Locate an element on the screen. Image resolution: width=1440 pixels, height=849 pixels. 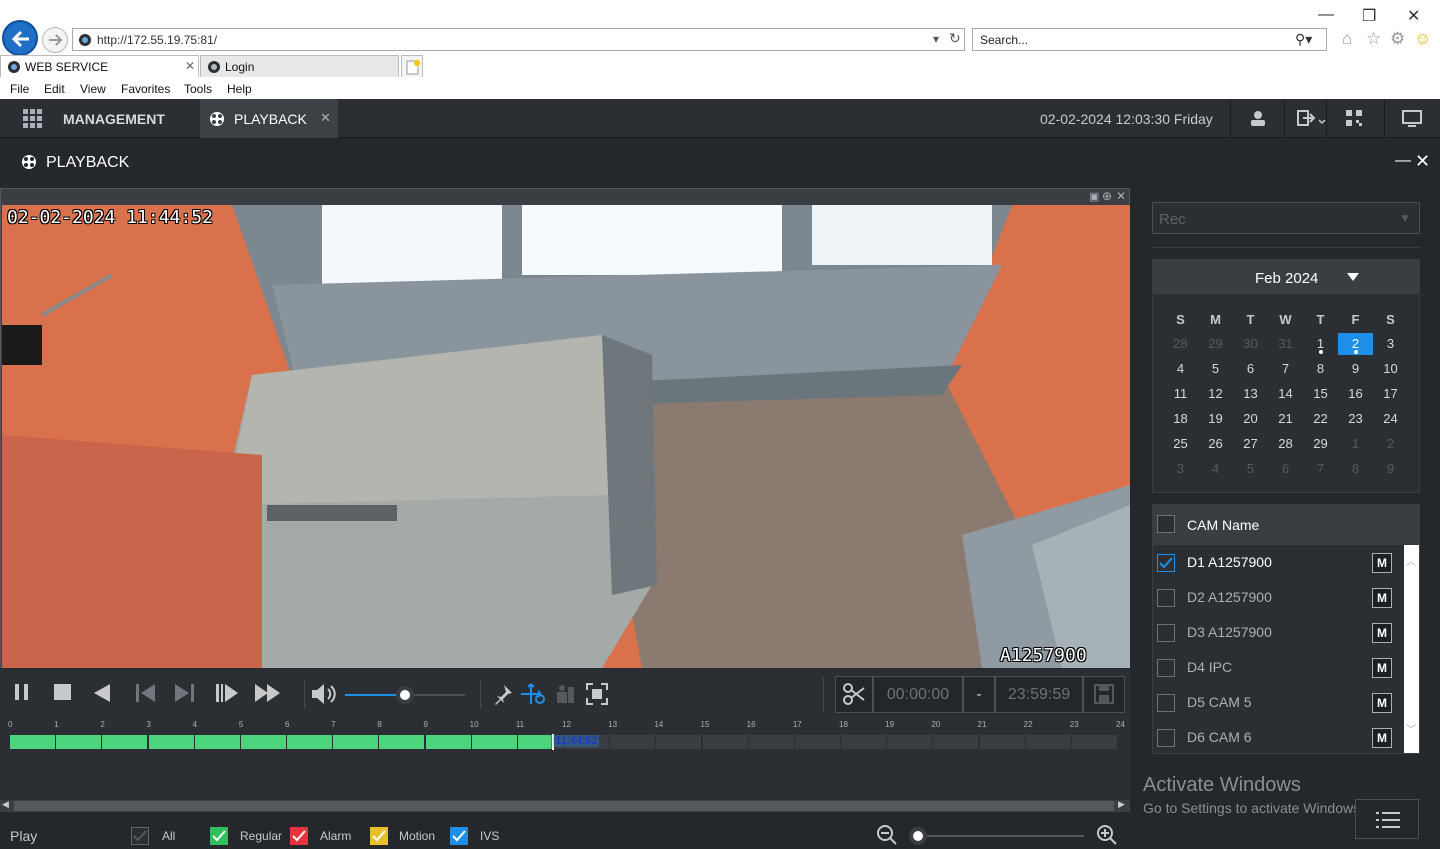
calendar-day: 3 is located at coordinates (1180, 469).